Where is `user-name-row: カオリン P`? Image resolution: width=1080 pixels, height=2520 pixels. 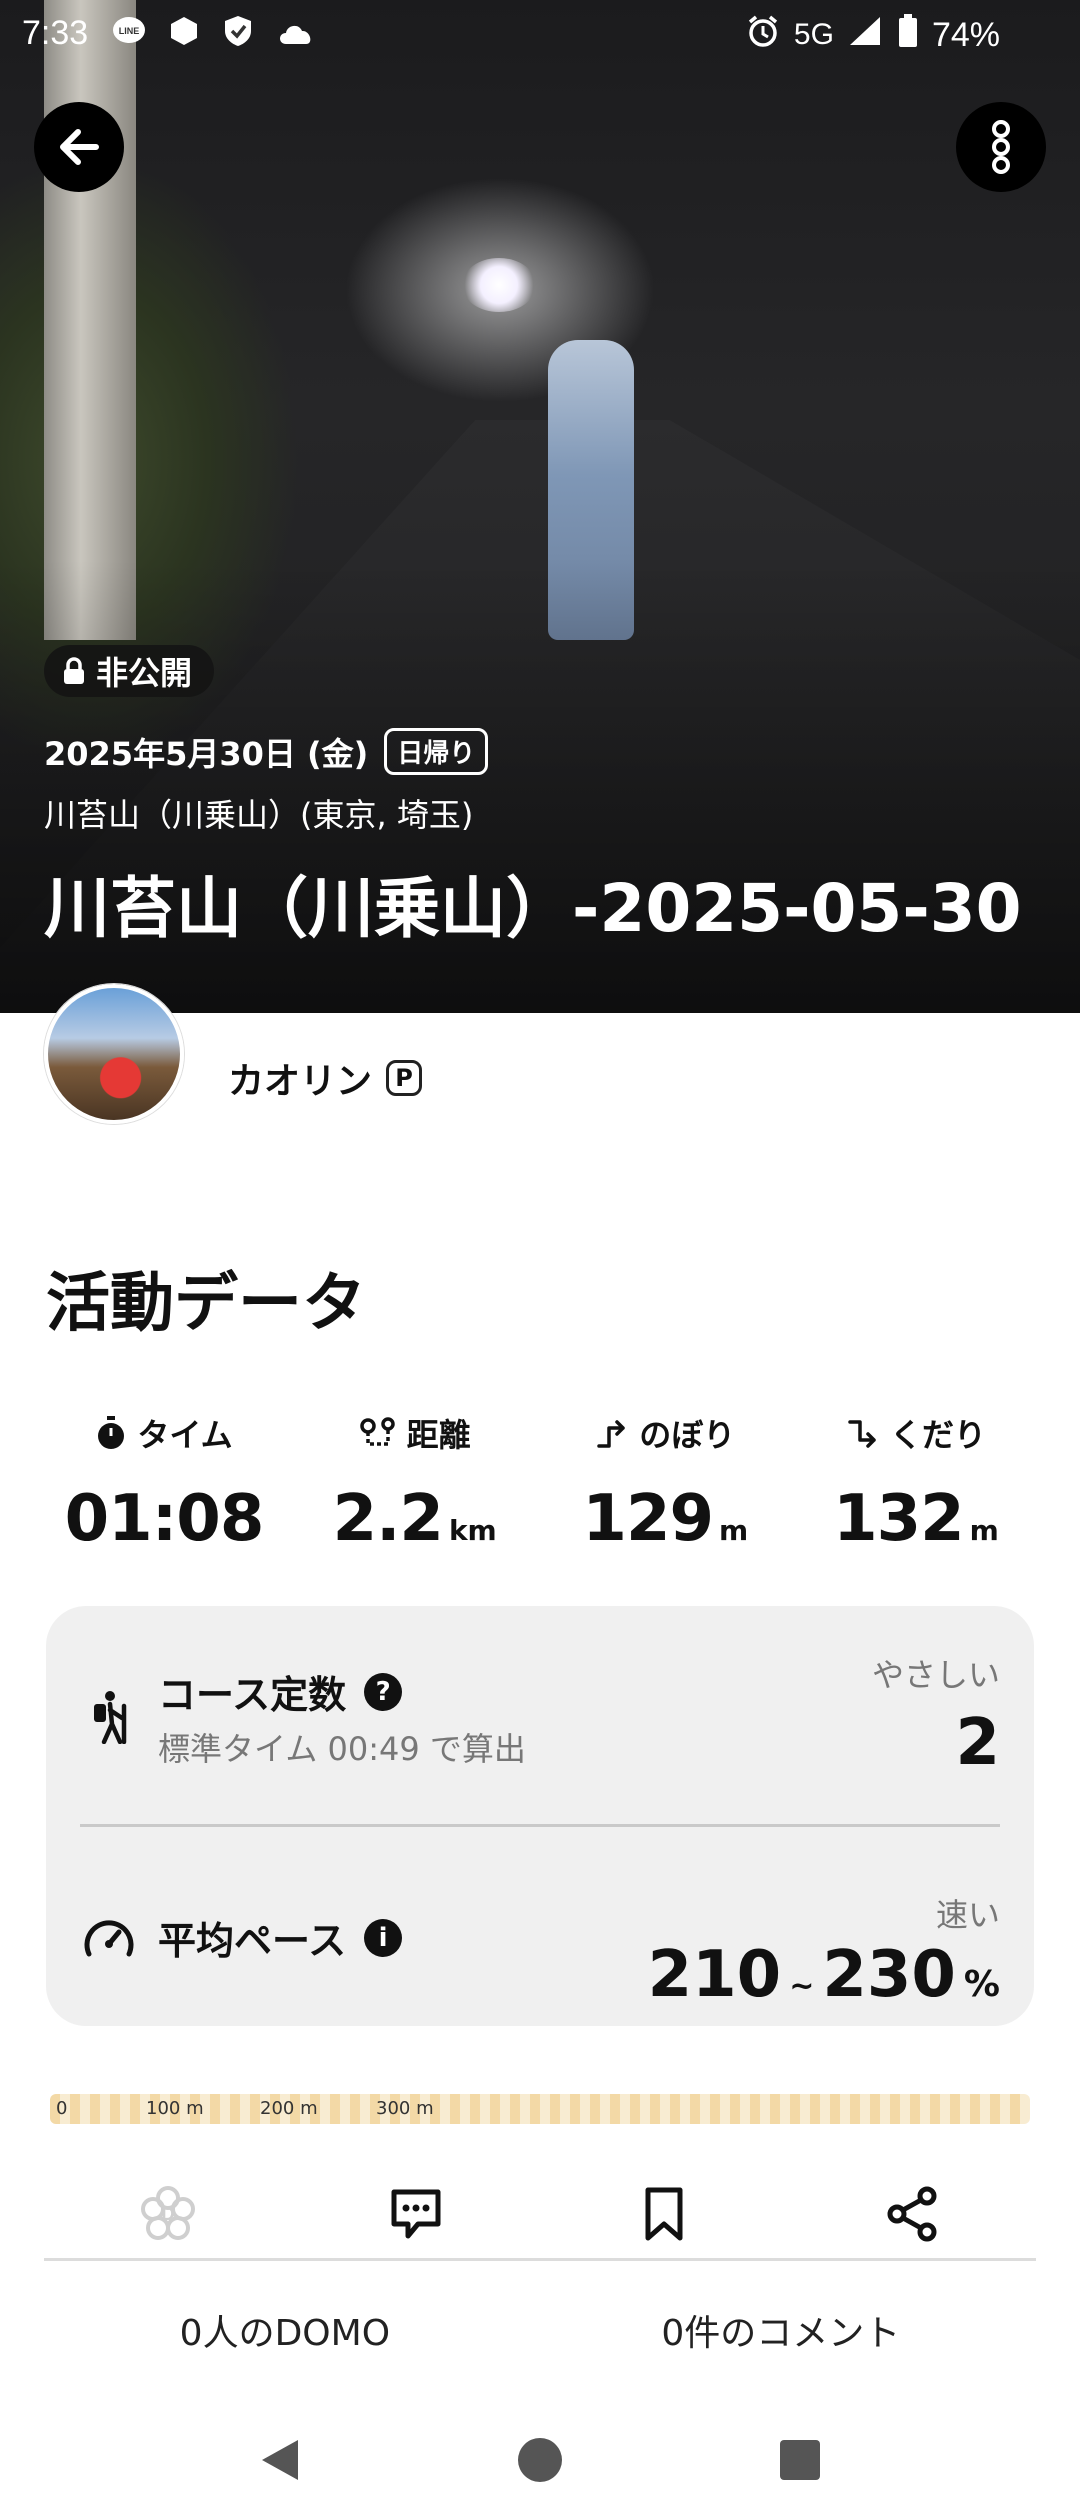
user-name-row: カオリン P is located at coordinates (325, 1078).